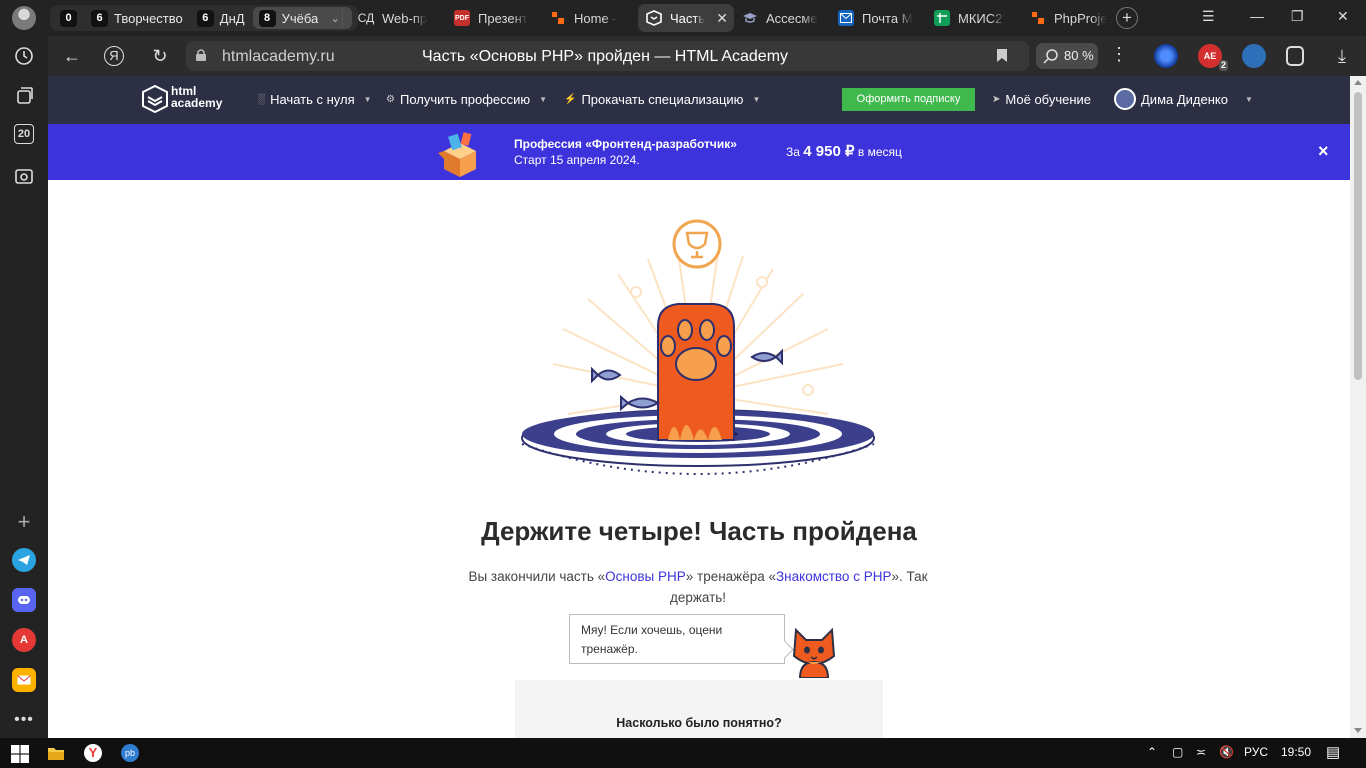 Image resolution: width=1366 pixels, height=768 pixels. Describe the element at coordinates (1358, 236) in the screenshot. I see `scrollbar-thumb` at that location.